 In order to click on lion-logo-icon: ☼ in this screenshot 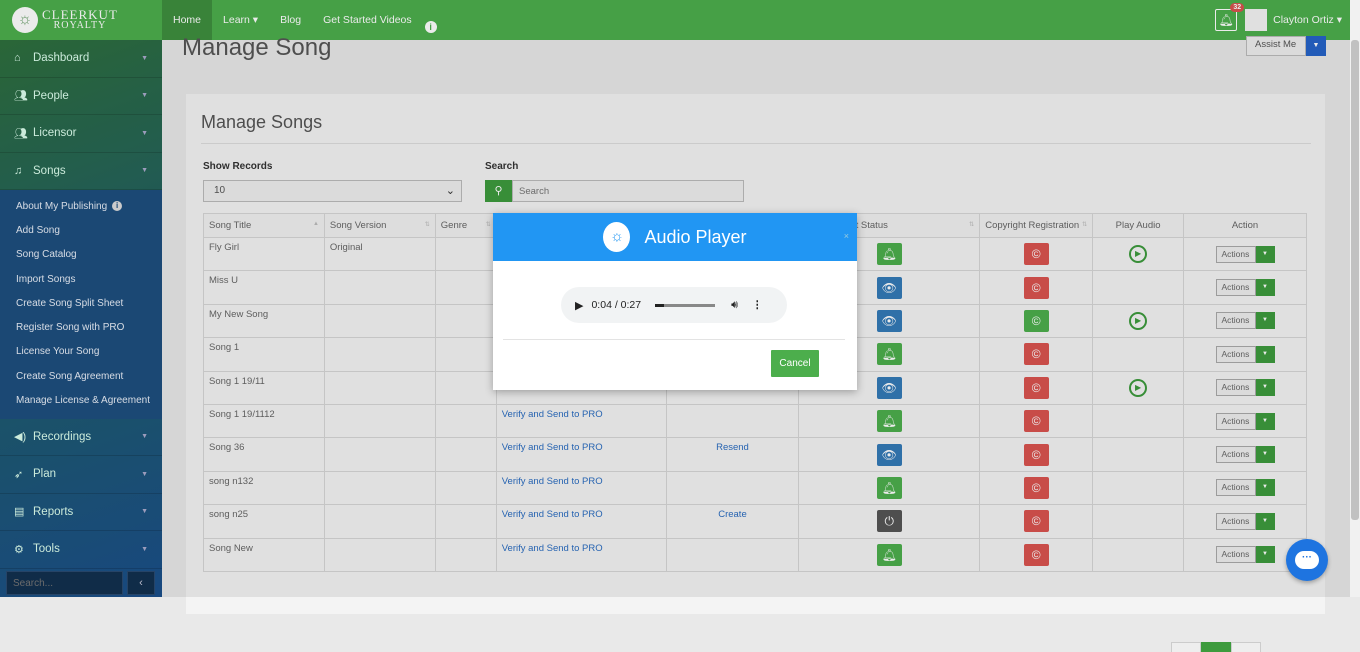, I will do `click(617, 237)`.